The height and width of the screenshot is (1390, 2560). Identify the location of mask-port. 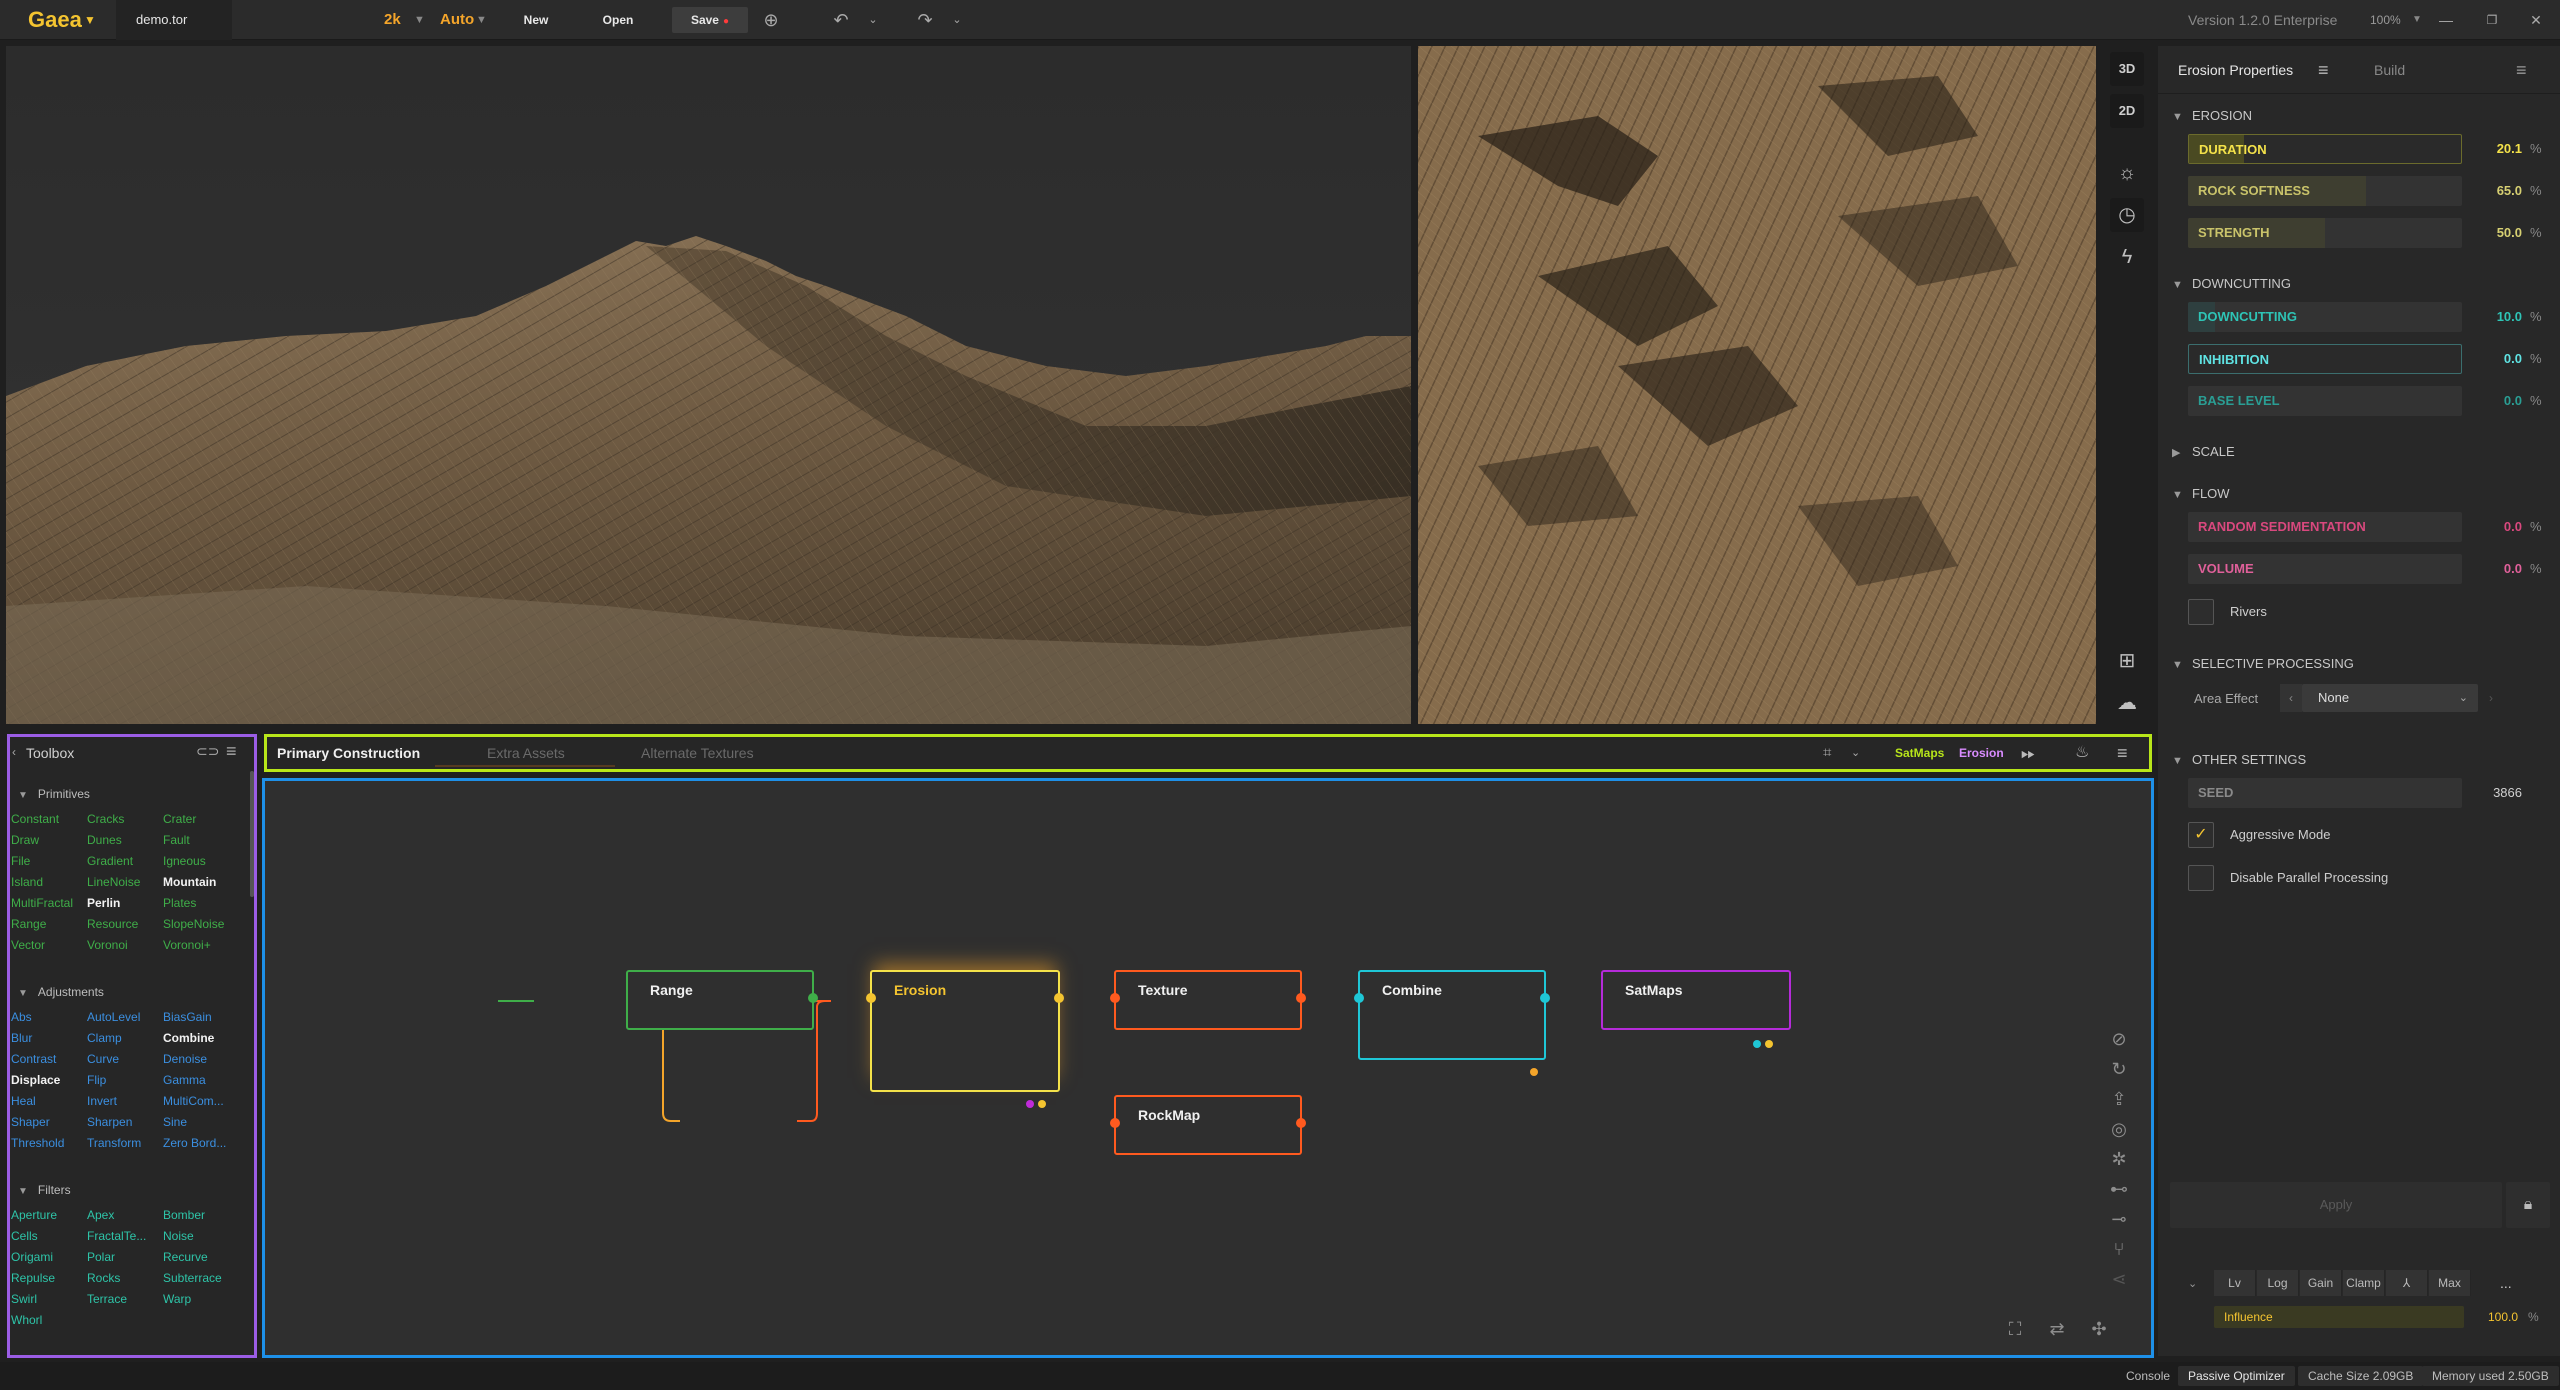
(1030, 1104).